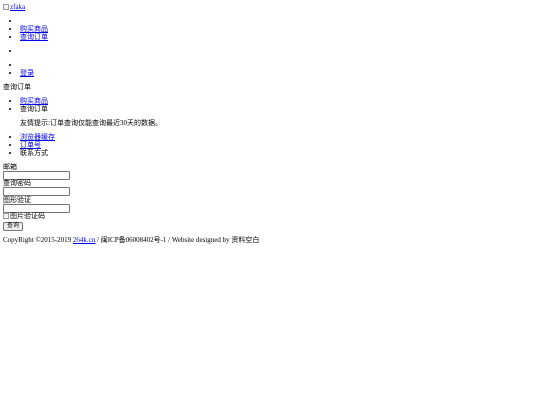  What do you see at coordinates (34, 153) in the screenshot?
I see `tab-contact-current: 联系方式` at bounding box center [34, 153].